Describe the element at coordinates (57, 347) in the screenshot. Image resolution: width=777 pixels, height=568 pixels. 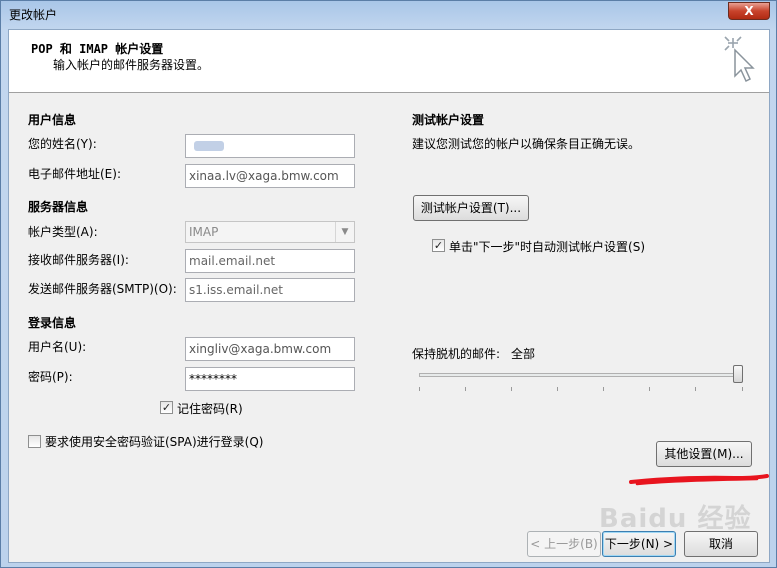
I see `username-label: 用户名(U):` at that location.